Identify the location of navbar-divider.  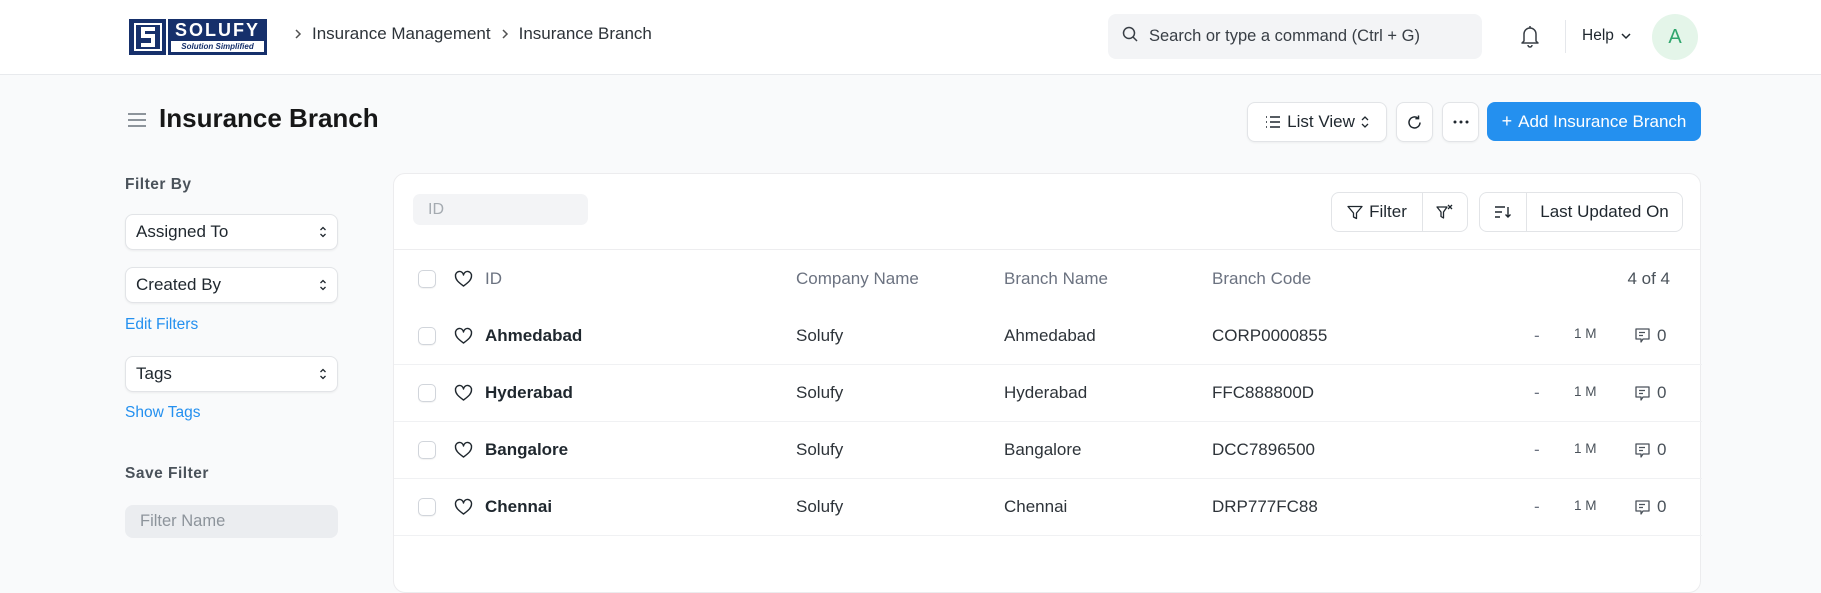
(1565, 36).